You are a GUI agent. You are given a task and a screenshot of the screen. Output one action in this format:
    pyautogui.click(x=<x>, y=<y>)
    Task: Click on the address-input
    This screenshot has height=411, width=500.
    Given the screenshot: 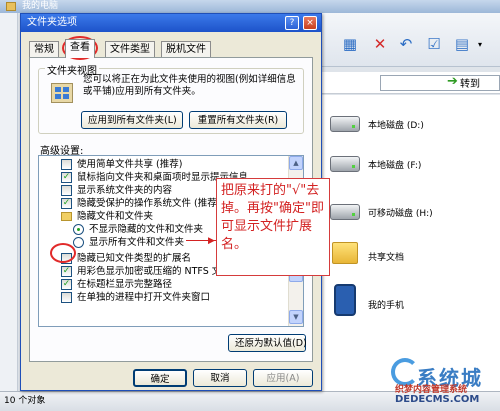 What is the action you would take?
    pyautogui.click(x=440, y=83)
    